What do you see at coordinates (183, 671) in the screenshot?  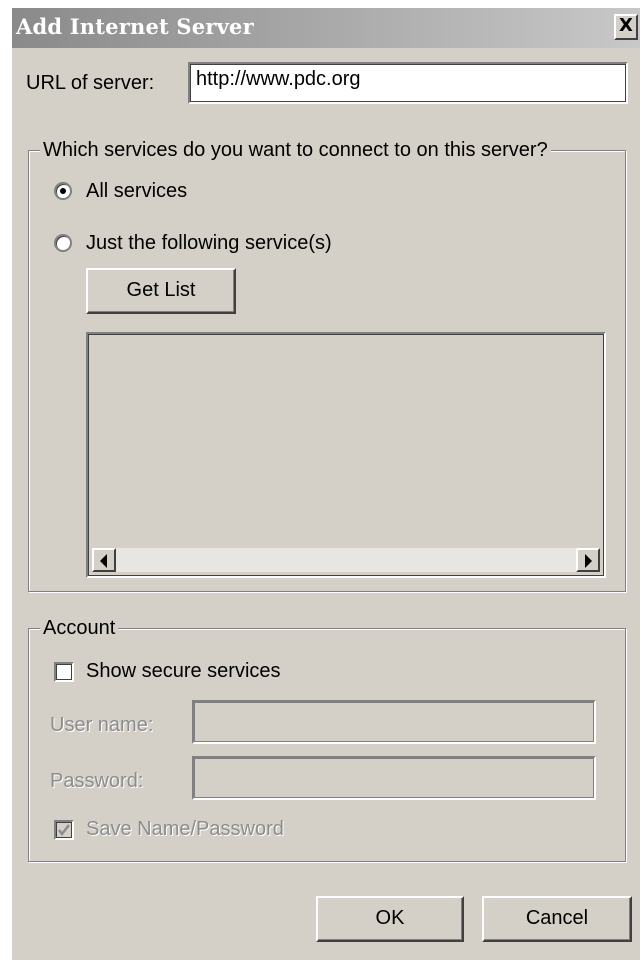 I see `show-secure-label: Show secure services` at bounding box center [183, 671].